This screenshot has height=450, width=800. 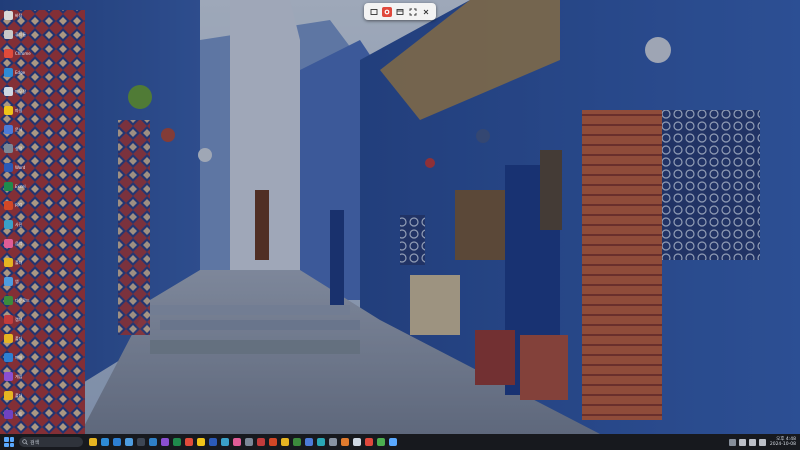 What do you see at coordinates (93, 442) in the screenshot?
I see `file-explorer-icon` at bounding box center [93, 442].